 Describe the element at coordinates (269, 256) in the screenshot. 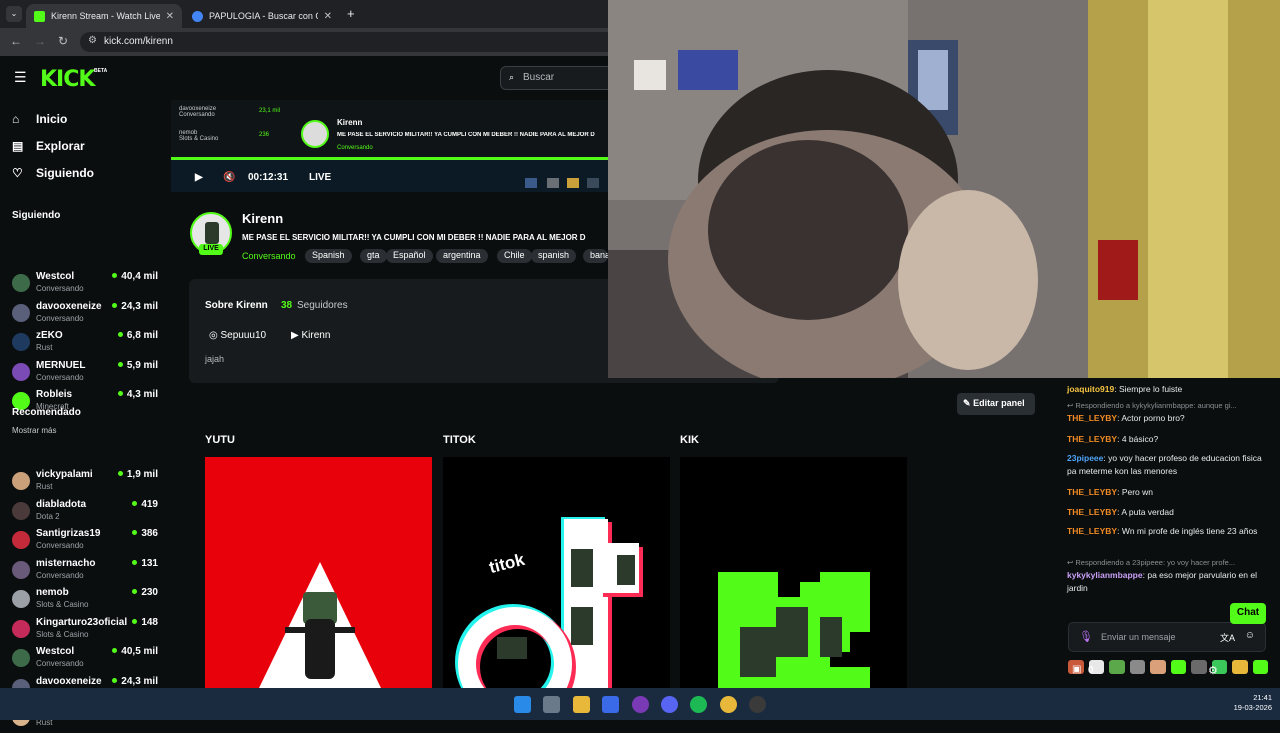

I see `stream-category: Conversando` at that location.